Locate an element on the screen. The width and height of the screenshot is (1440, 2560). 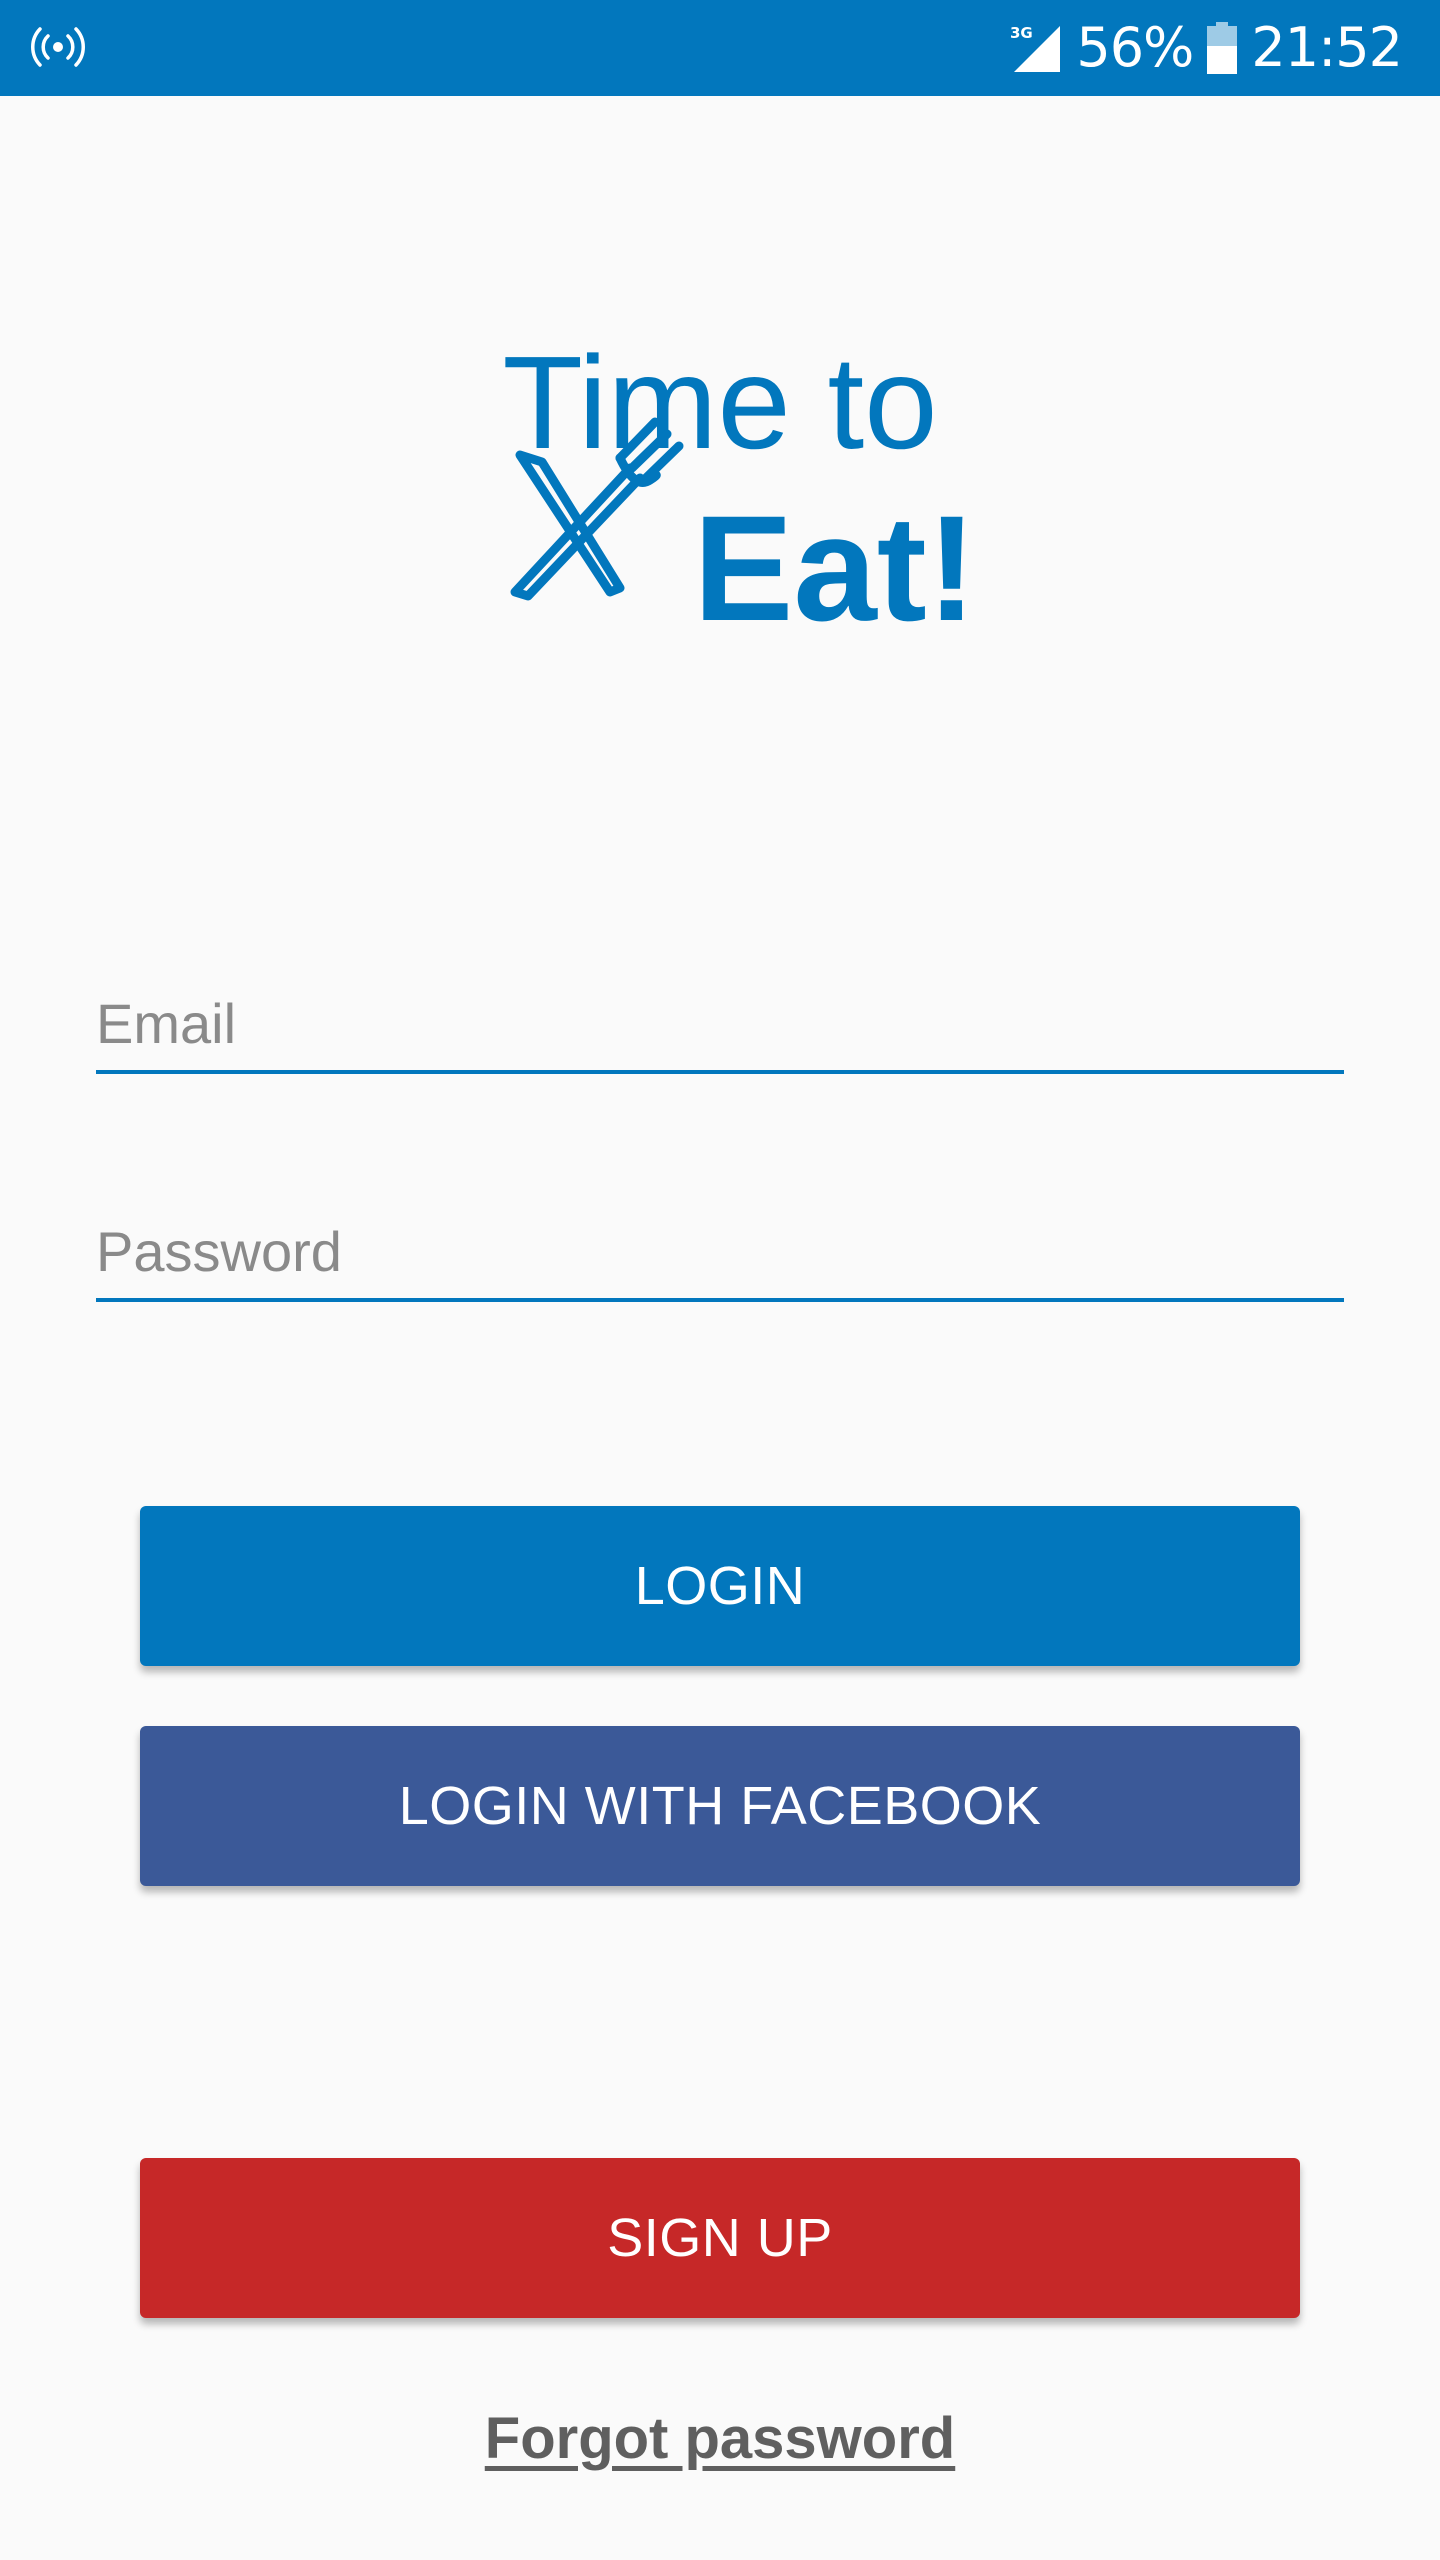
email-input is located at coordinates (720, 1023).